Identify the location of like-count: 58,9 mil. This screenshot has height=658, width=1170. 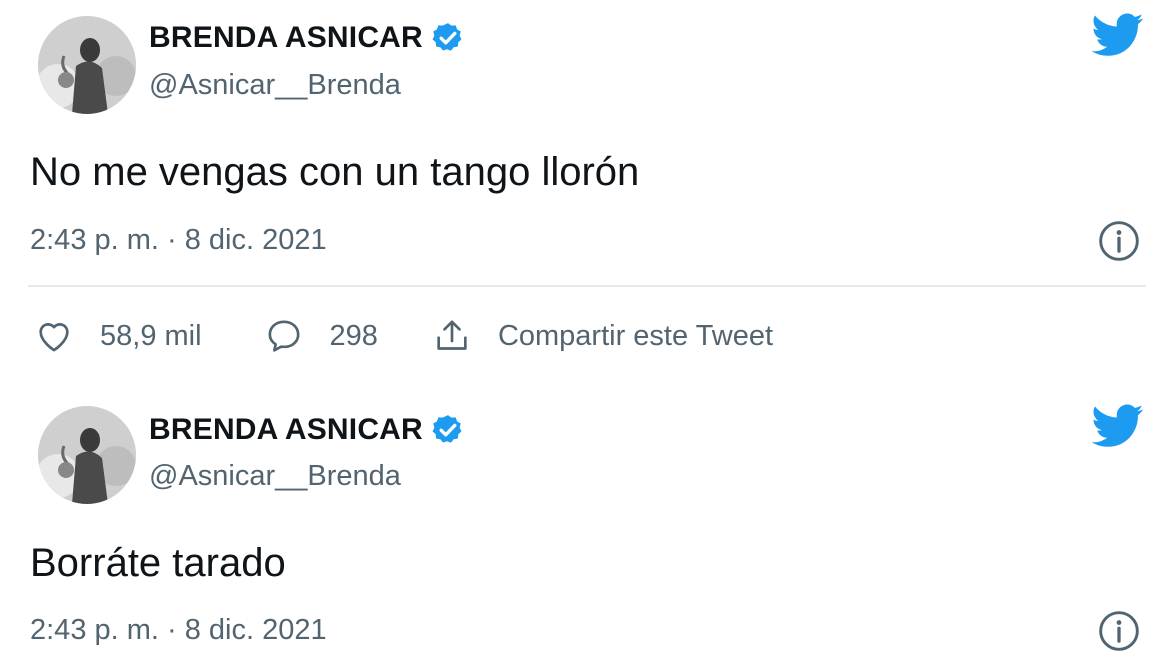
(151, 335).